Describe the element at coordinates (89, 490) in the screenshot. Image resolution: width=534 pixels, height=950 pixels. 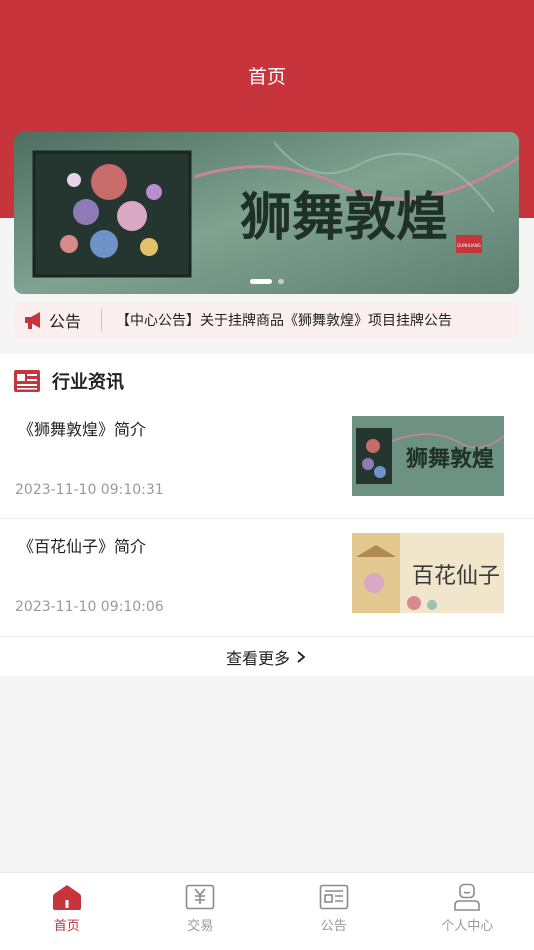
I see `news-date: 2023-11-10 09:10:31` at that location.